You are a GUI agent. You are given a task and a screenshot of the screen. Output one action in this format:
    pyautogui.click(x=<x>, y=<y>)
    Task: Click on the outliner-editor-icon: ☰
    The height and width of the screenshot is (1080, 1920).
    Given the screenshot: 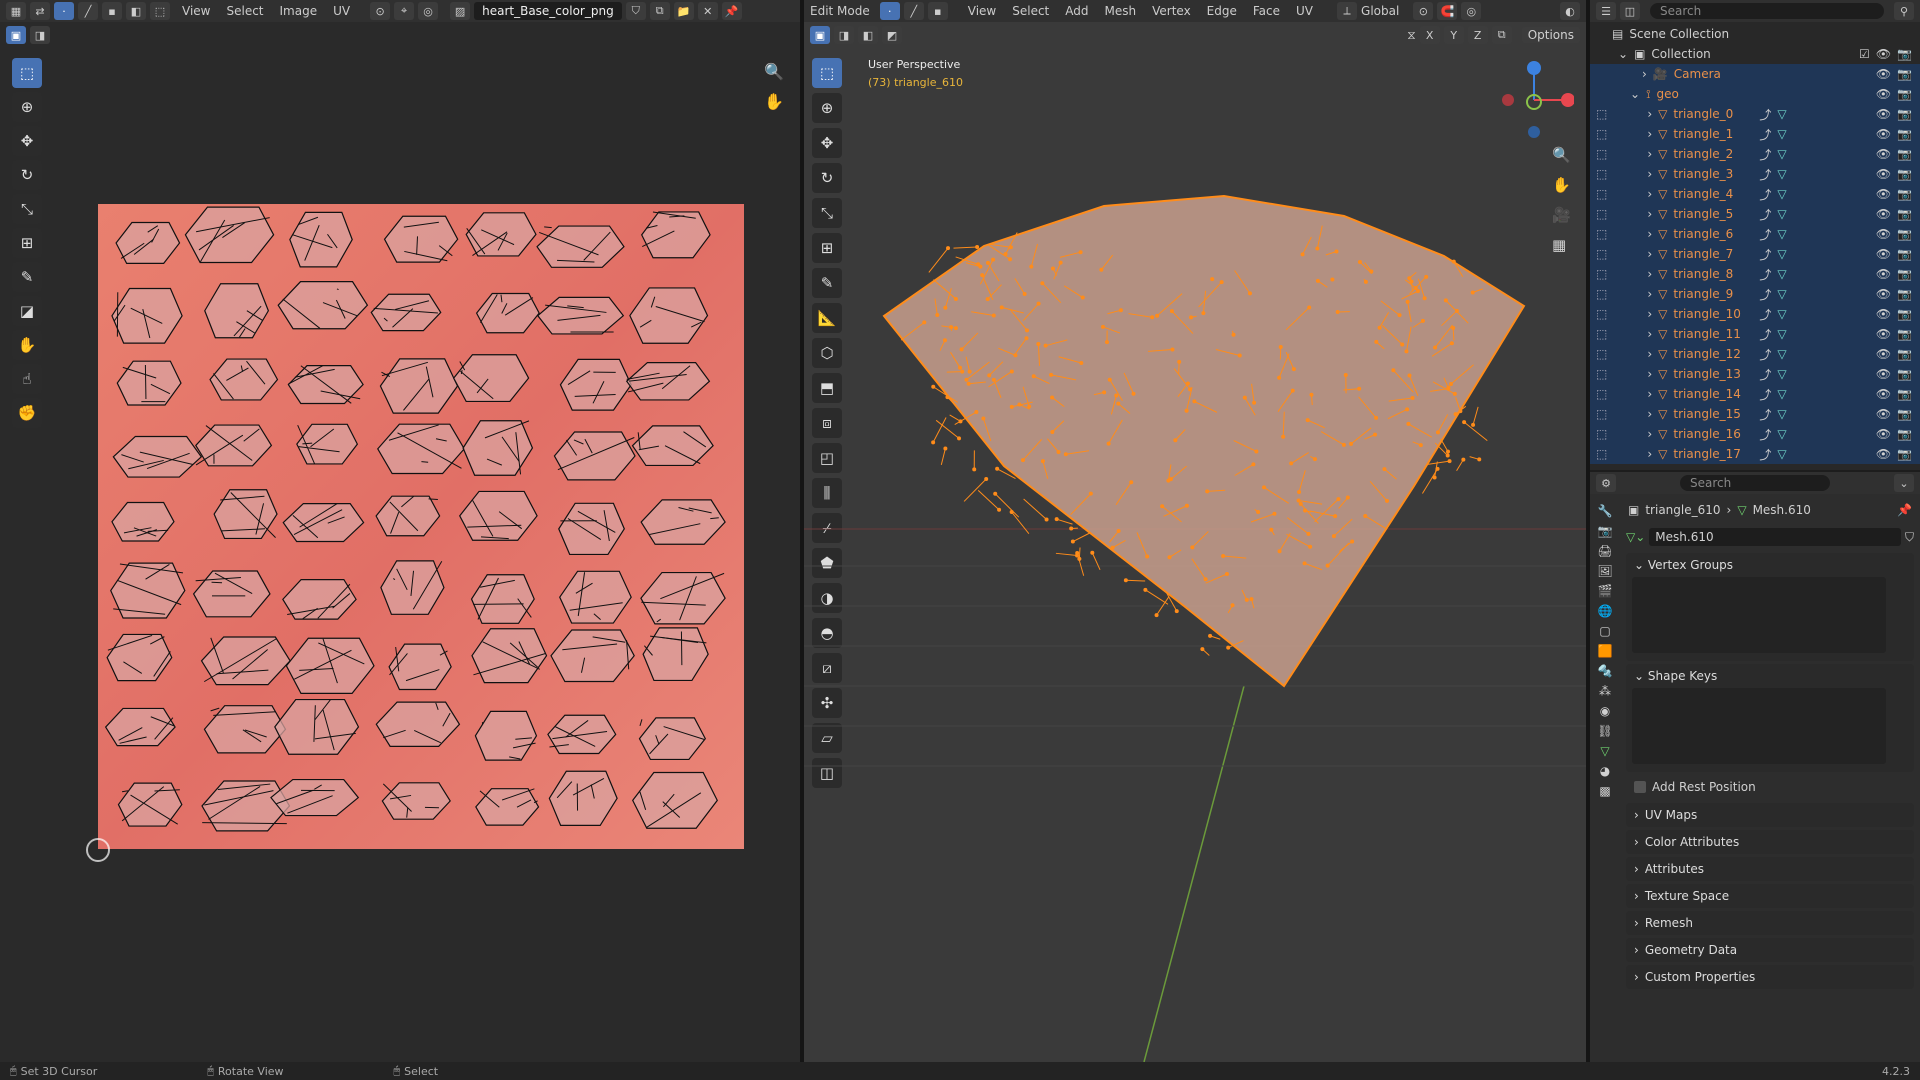 What is the action you would take?
    pyautogui.click(x=1606, y=11)
    